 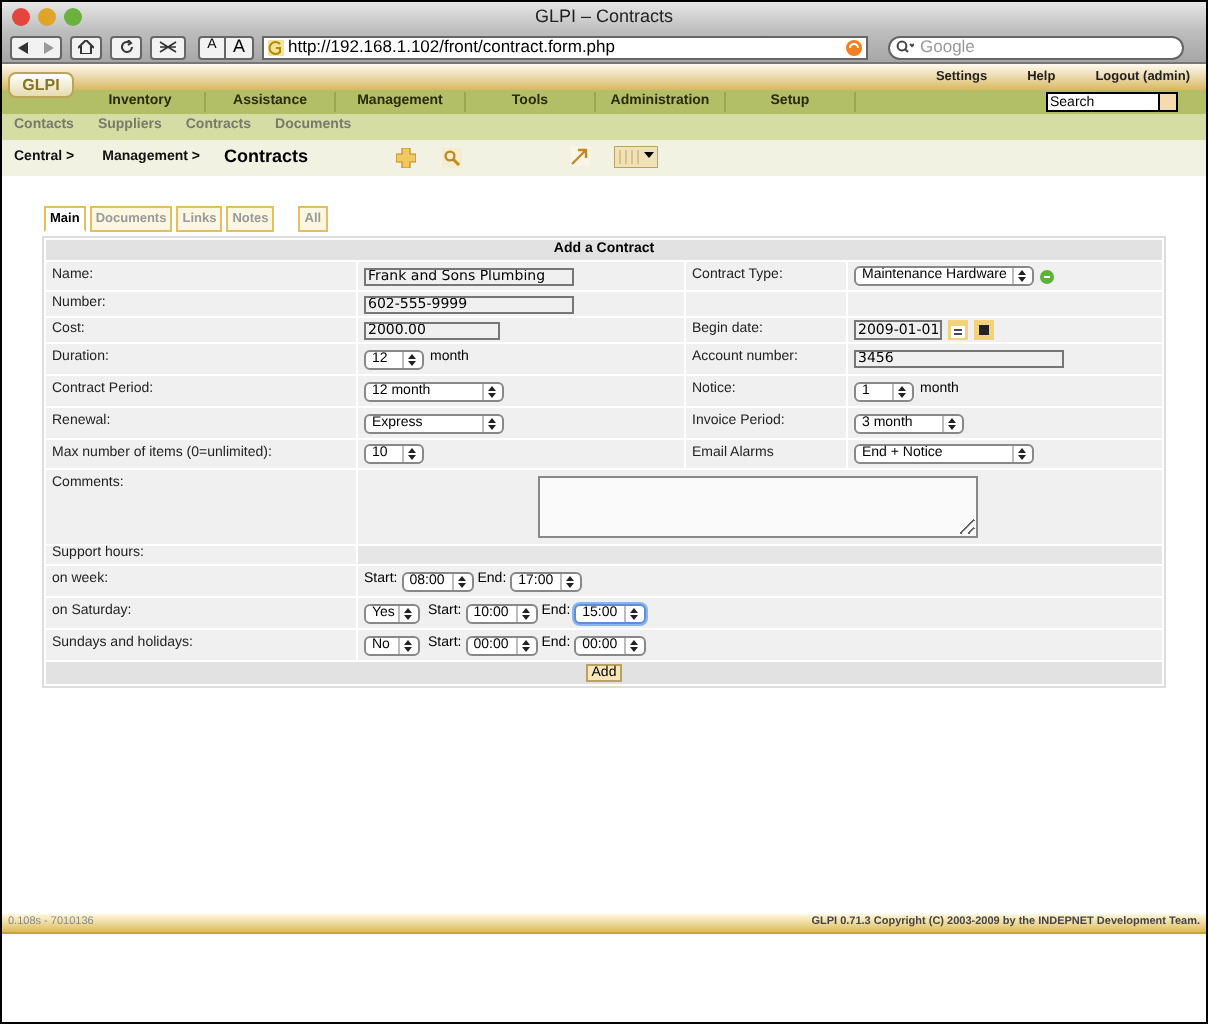 I want to click on glpi-logo: GLPI, so click(x=41, y=85).